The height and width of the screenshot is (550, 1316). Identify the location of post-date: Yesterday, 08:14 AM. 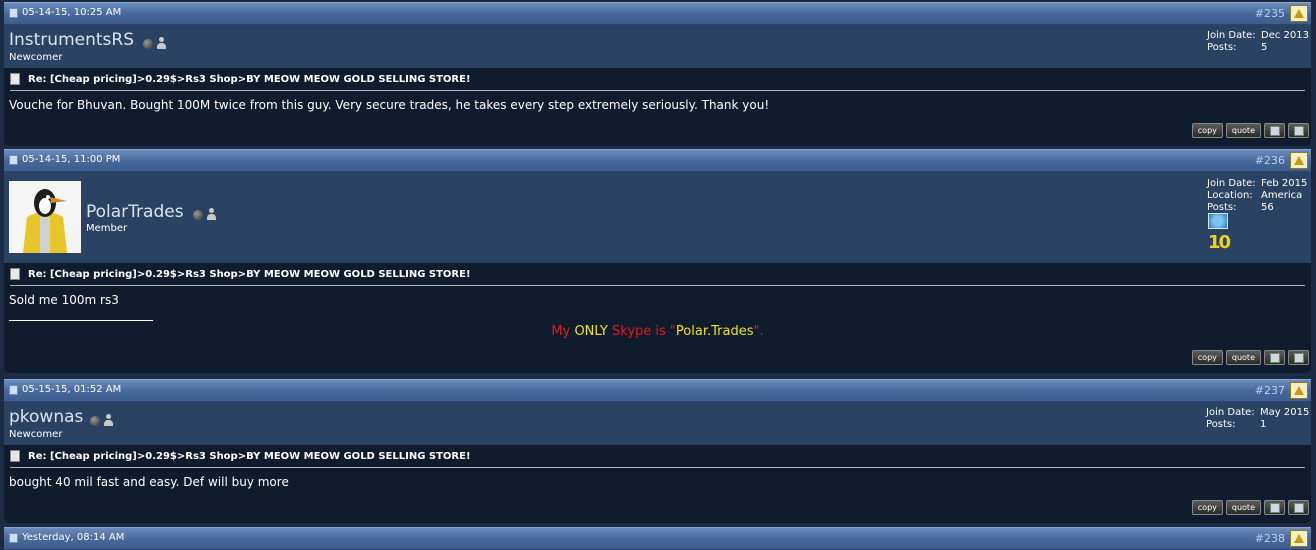
(66, 537).